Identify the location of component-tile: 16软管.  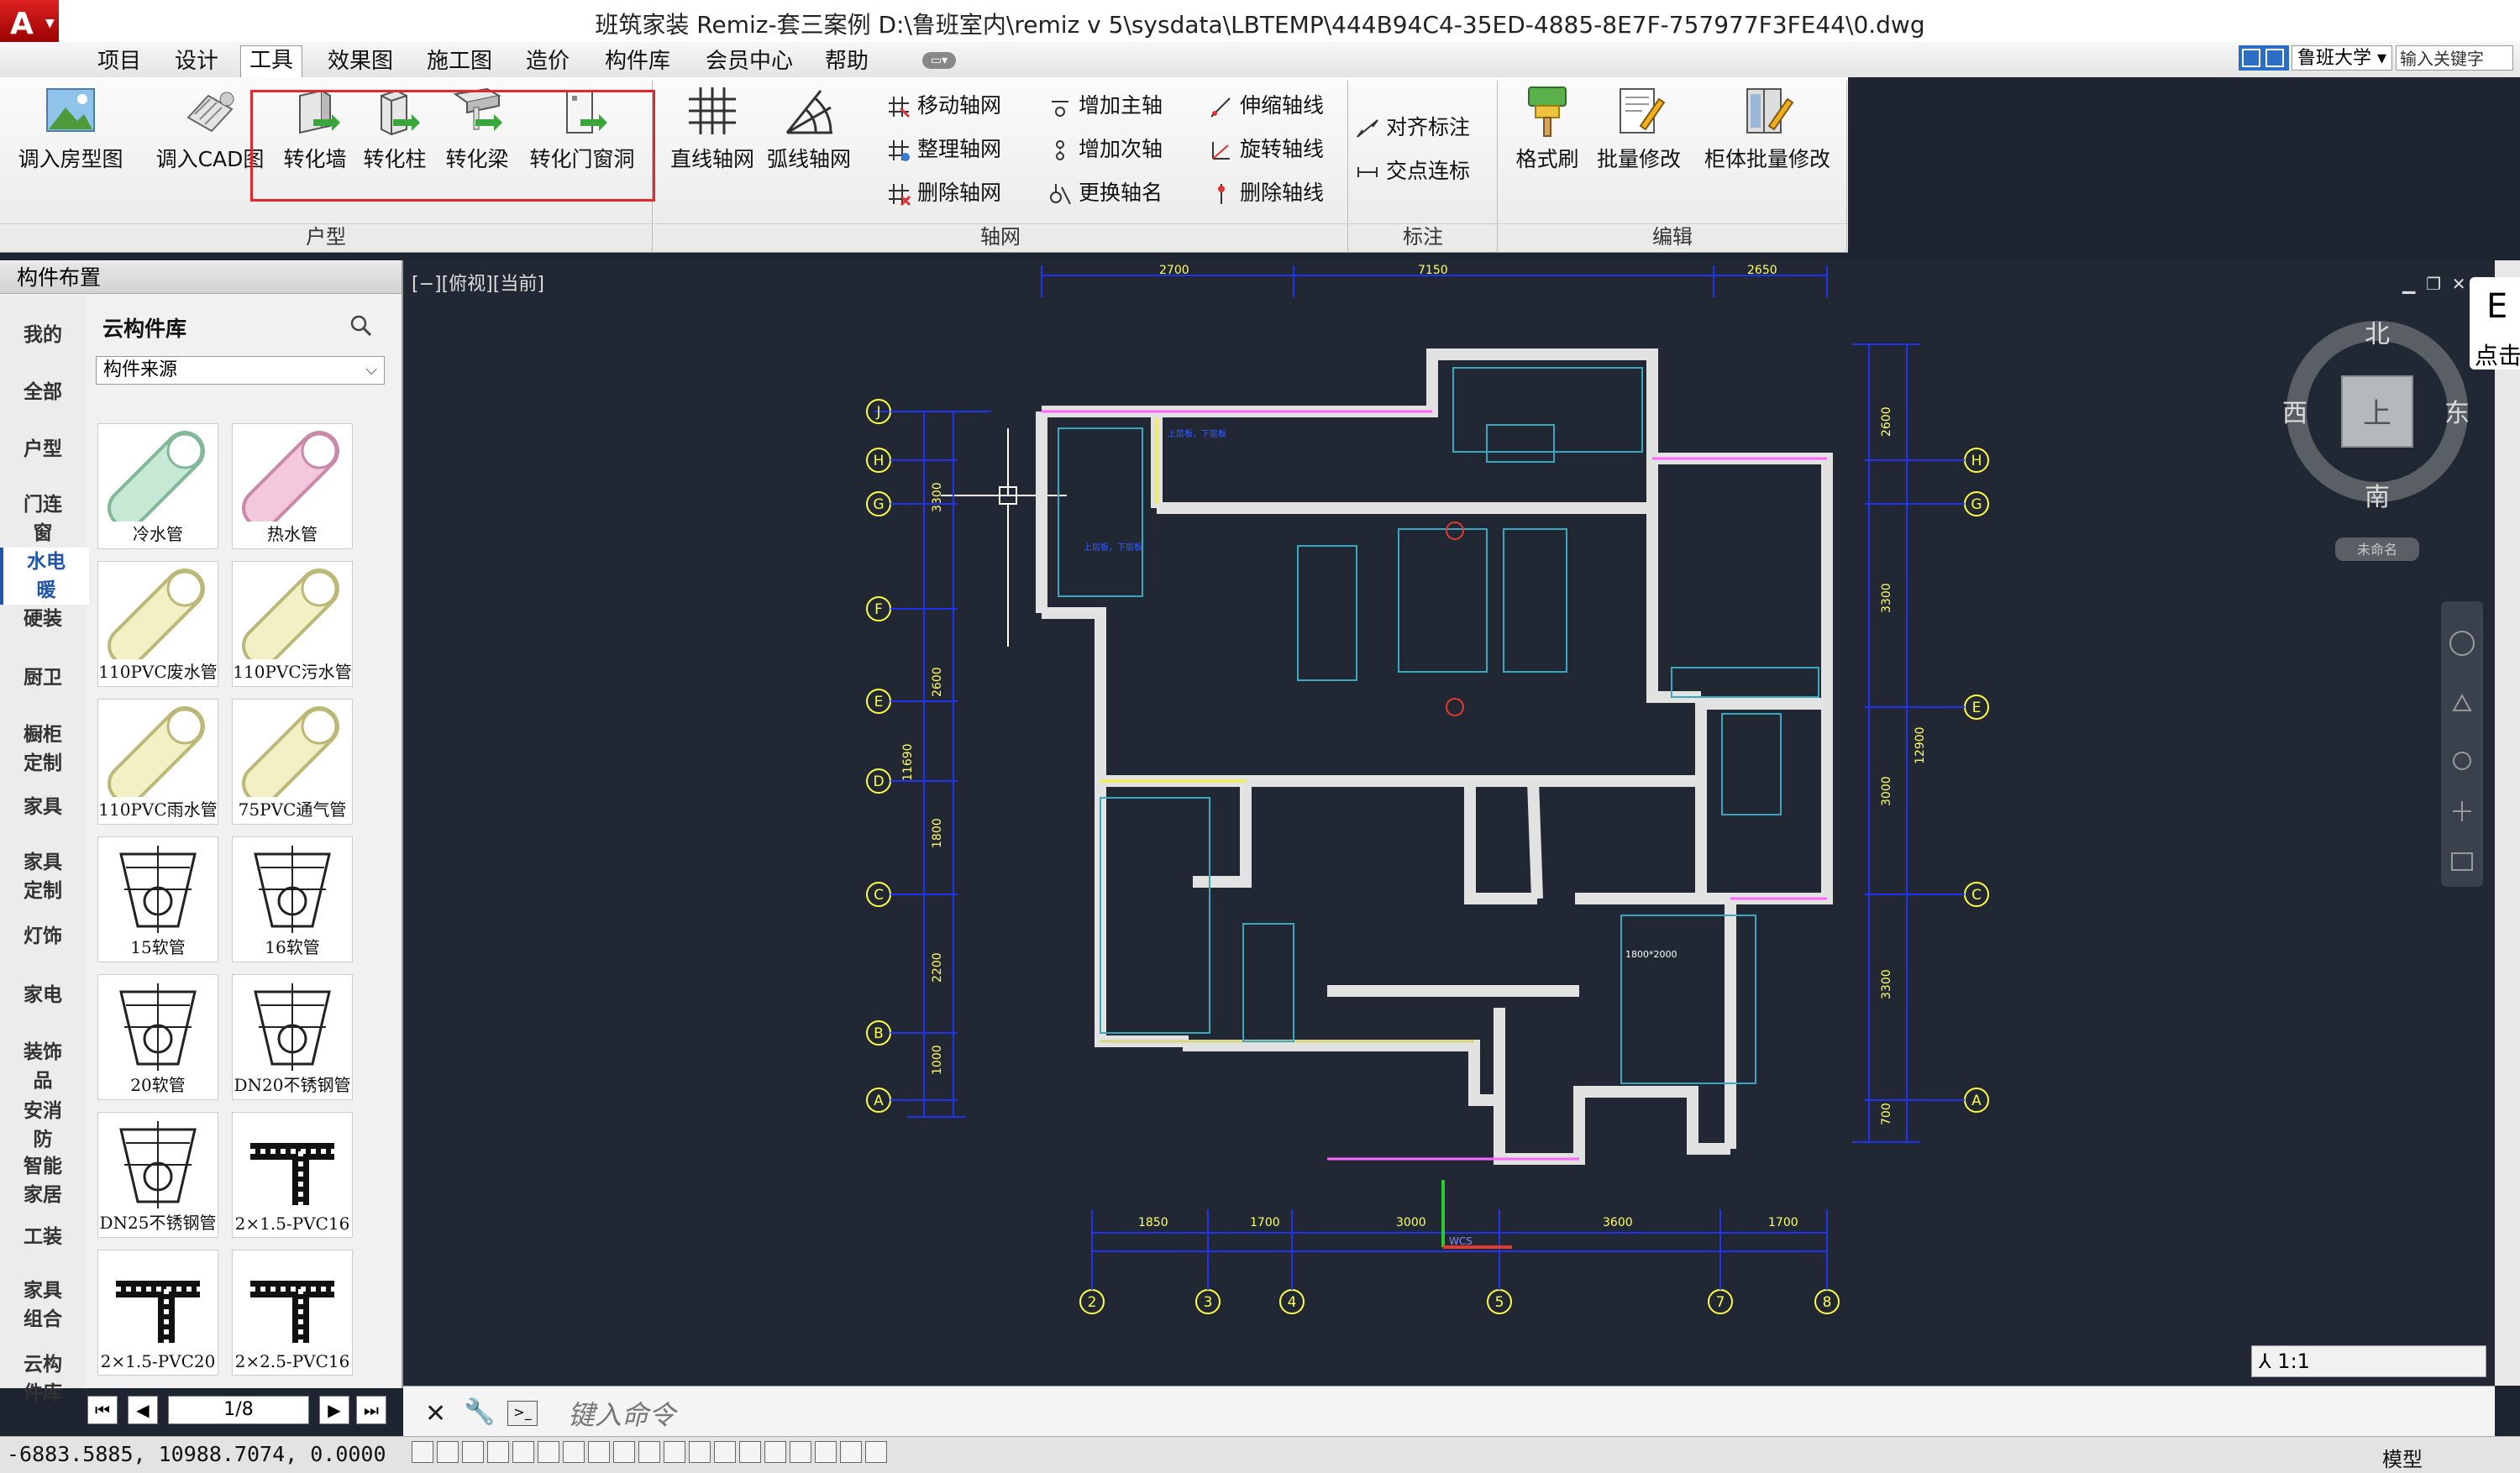
(292, 899).